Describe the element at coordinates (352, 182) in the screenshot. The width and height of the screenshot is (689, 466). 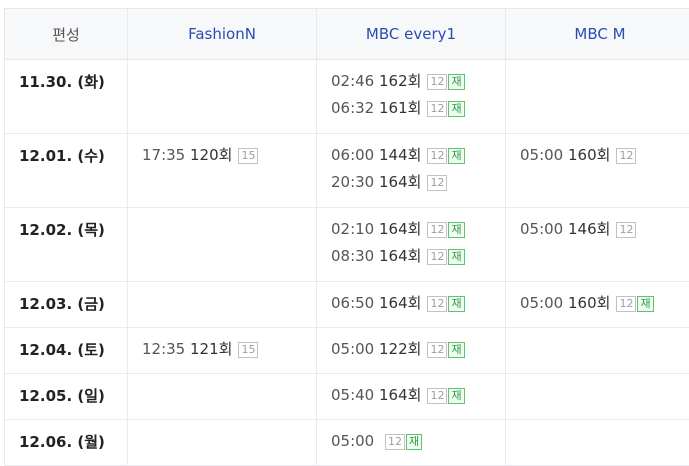
I see `airing-time: 20:30` at that location.